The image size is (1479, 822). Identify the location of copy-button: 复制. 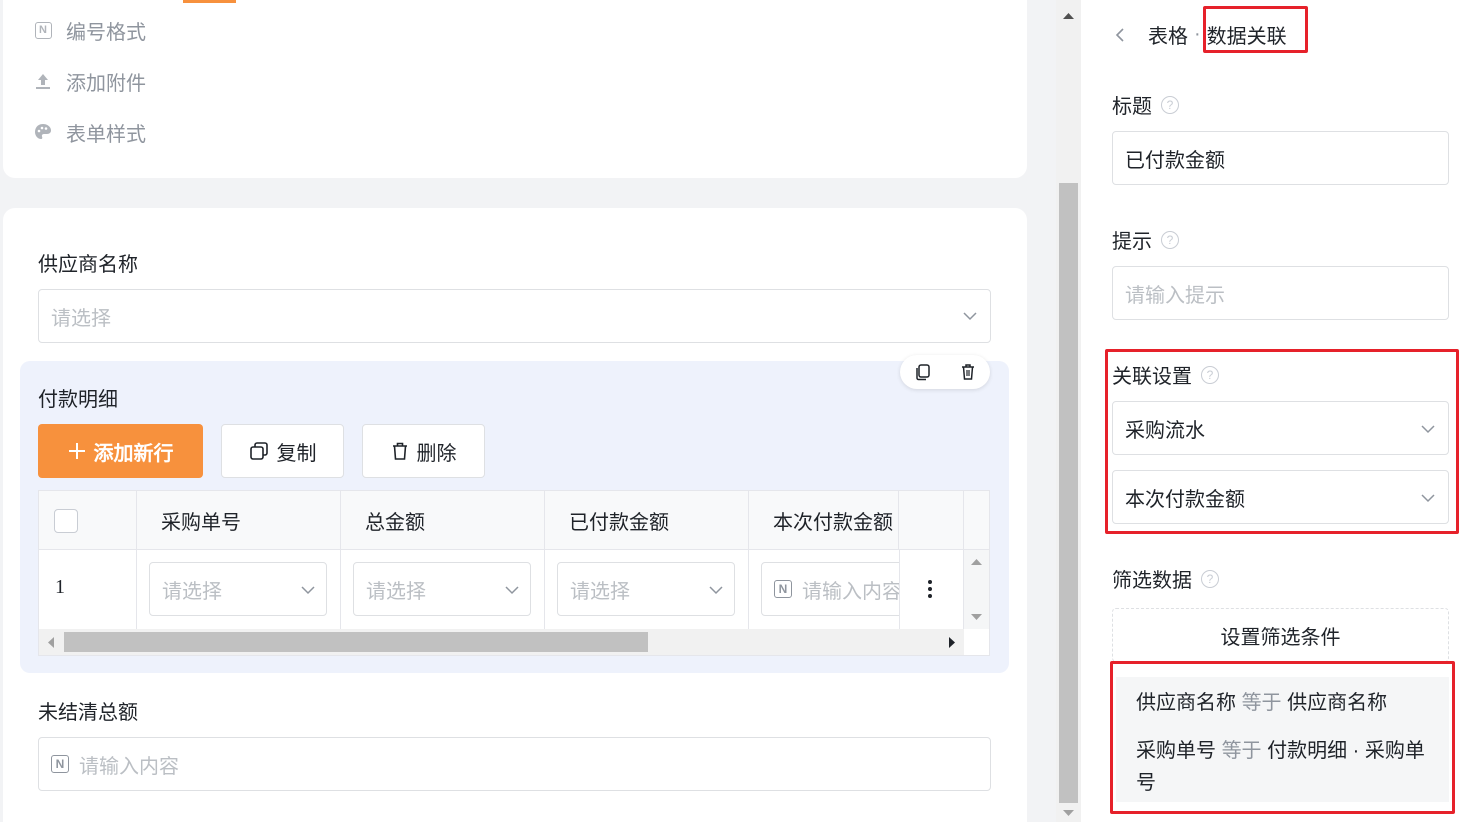
(282, 451).